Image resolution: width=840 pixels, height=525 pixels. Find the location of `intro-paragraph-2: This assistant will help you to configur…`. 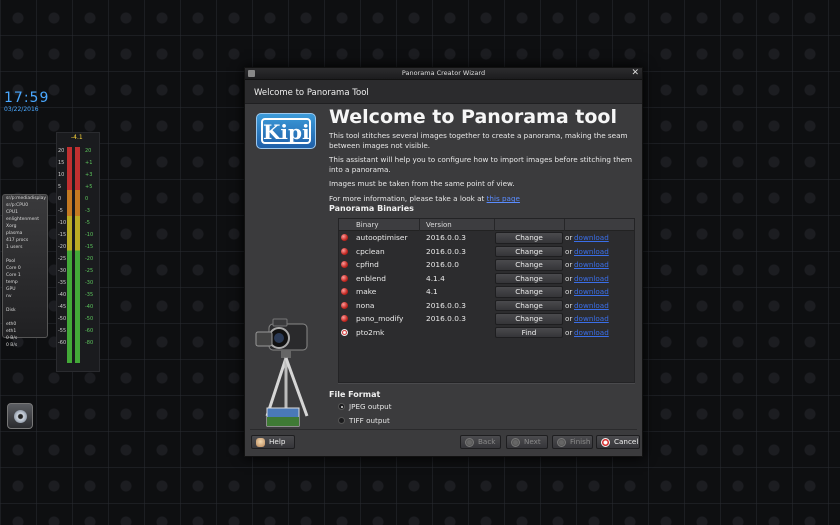

intro-paragraph-2: This assistant will help you to configur… is located at coordinates (481, 164).